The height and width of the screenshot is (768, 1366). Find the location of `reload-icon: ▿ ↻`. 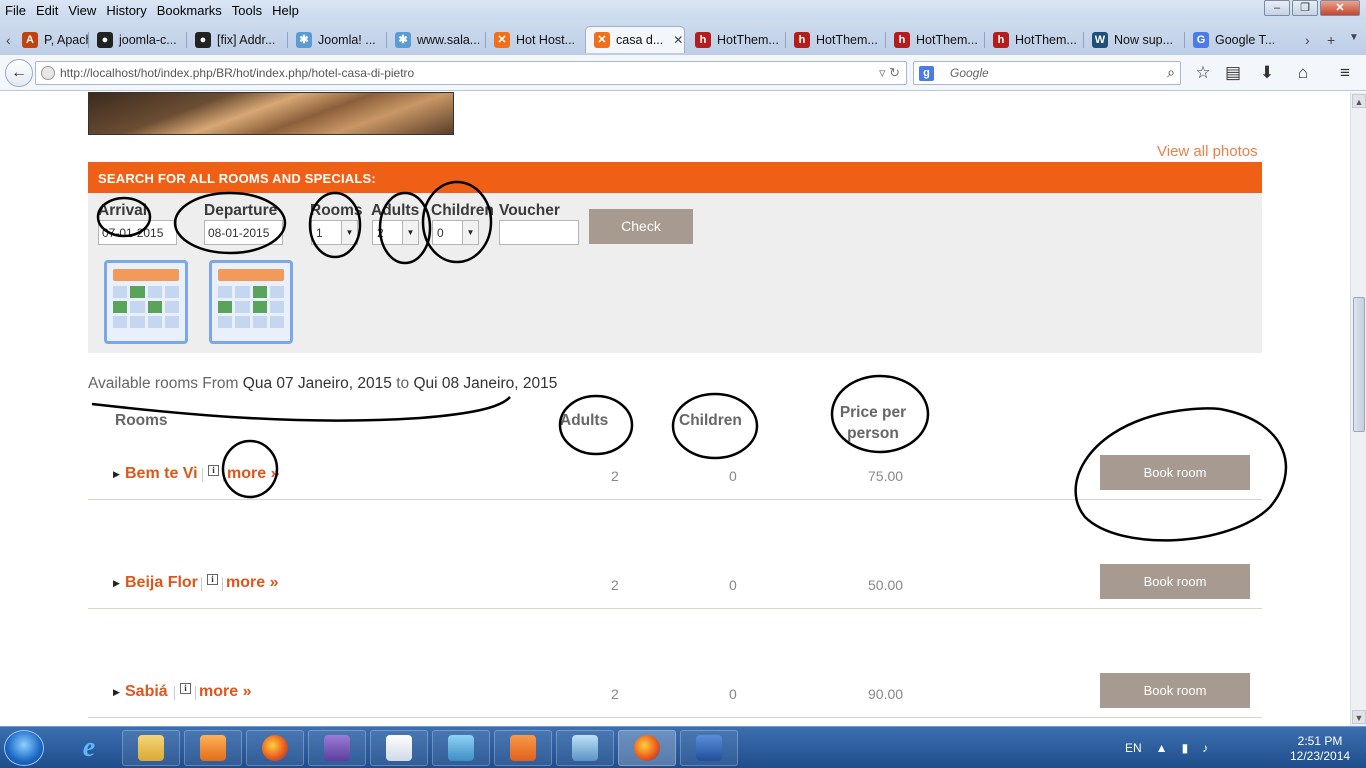

reload-icon: ▿ ↻ is located at coordinates (889, 73).